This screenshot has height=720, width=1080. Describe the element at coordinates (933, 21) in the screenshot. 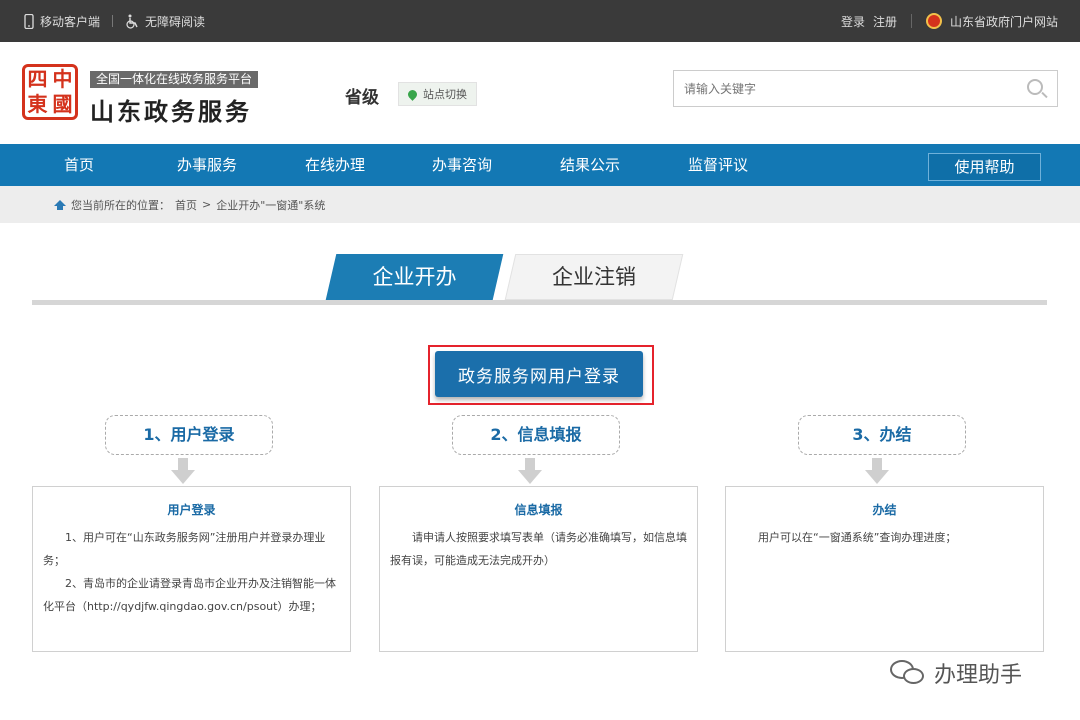

I see `national-emblem-icon` at that location.